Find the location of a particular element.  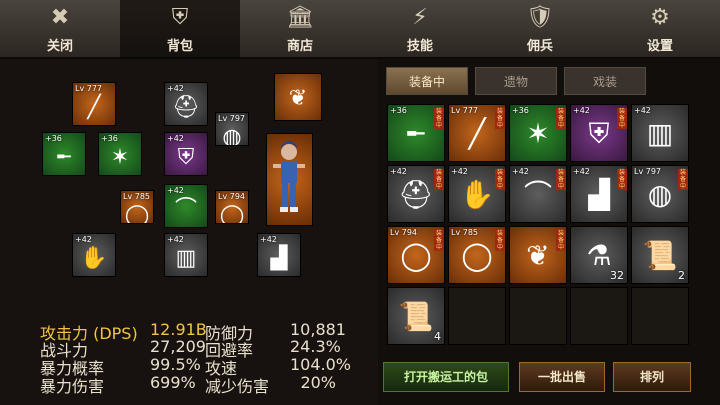

armor-icon: ⛨ is located at coordinates (180, 17).